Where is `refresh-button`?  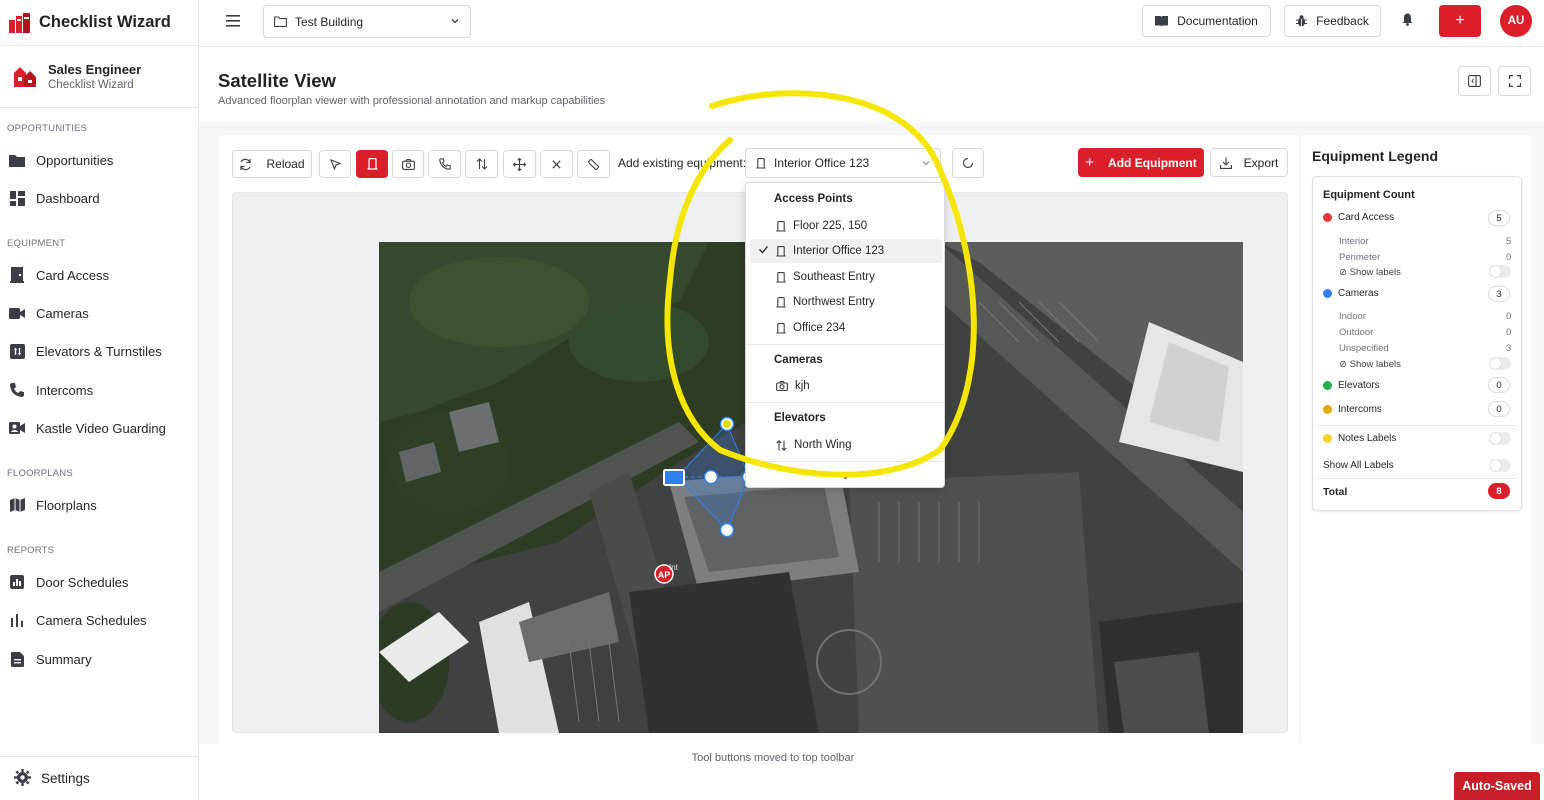 refresh-button is located at coordinates (968, 163).